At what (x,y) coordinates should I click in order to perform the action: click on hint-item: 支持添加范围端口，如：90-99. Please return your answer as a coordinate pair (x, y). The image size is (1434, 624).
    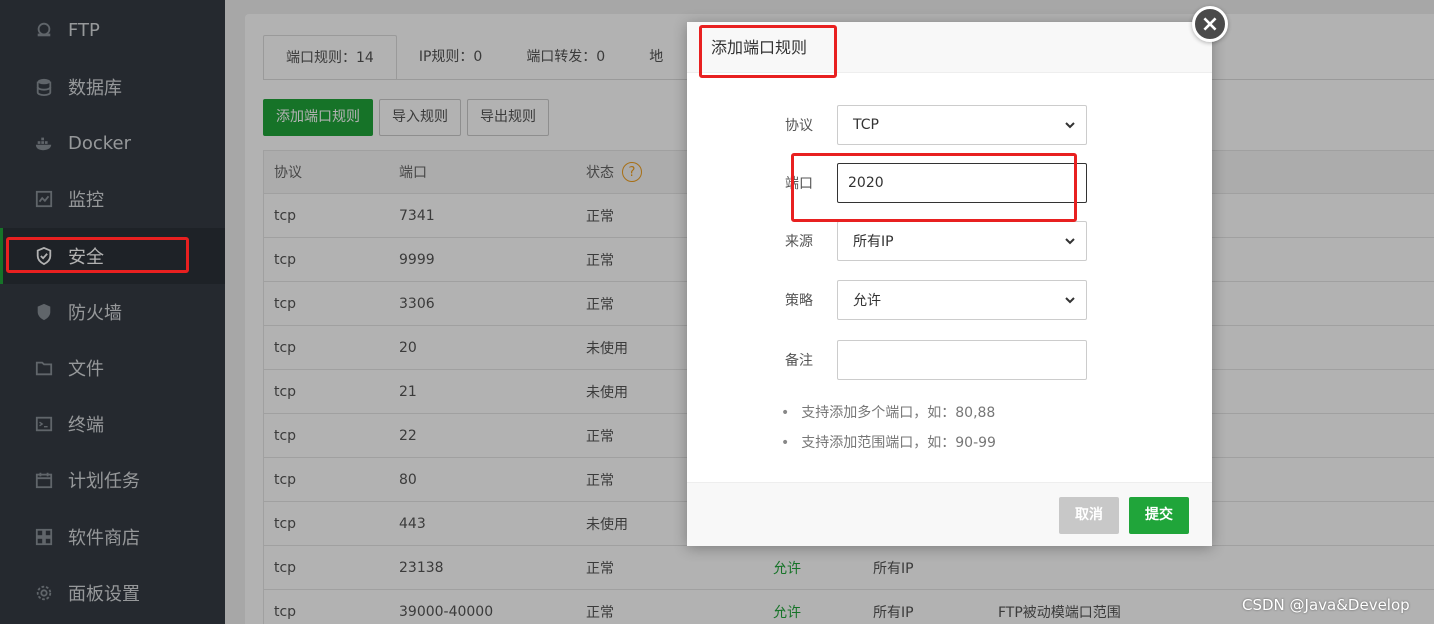
    Looking at the image, I should click on (888, 448).